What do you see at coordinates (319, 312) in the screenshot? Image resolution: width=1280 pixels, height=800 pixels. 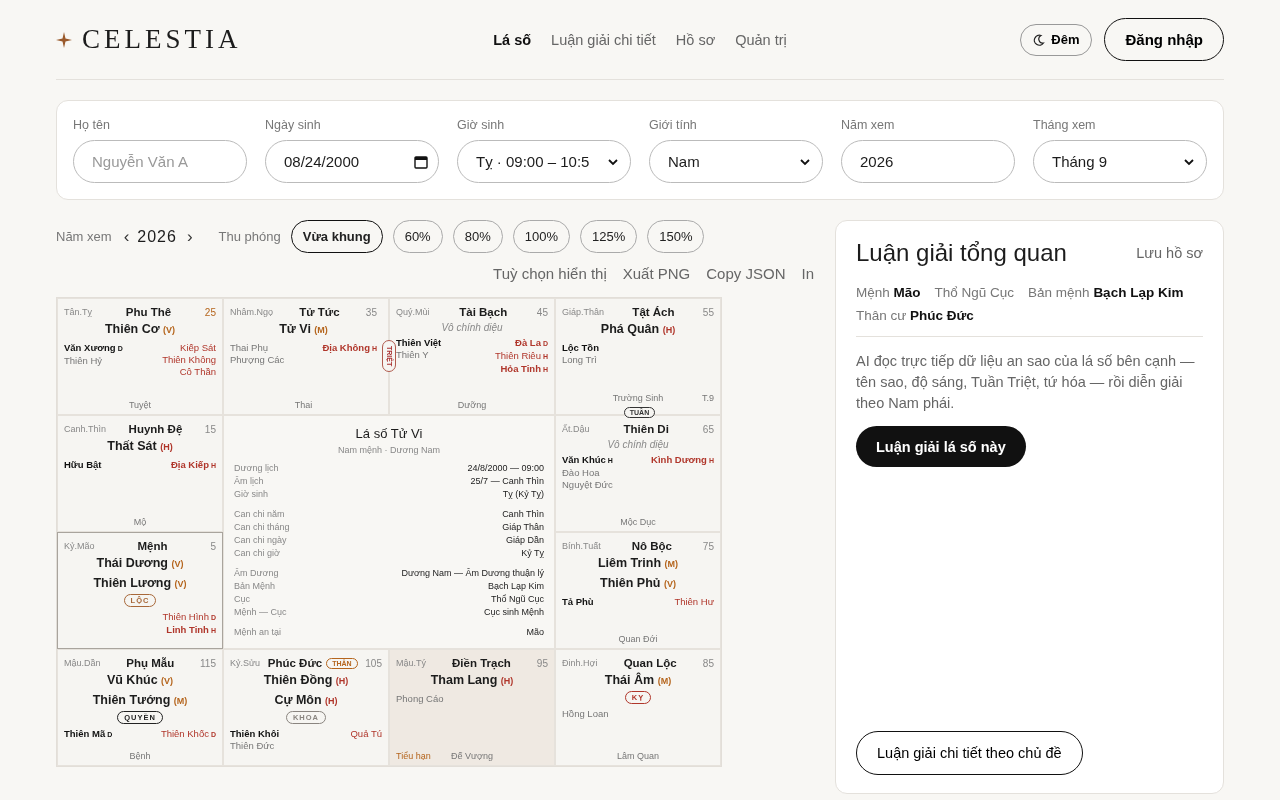 I see `palace-name: Tử Tức` at bounding box center [319, 312].